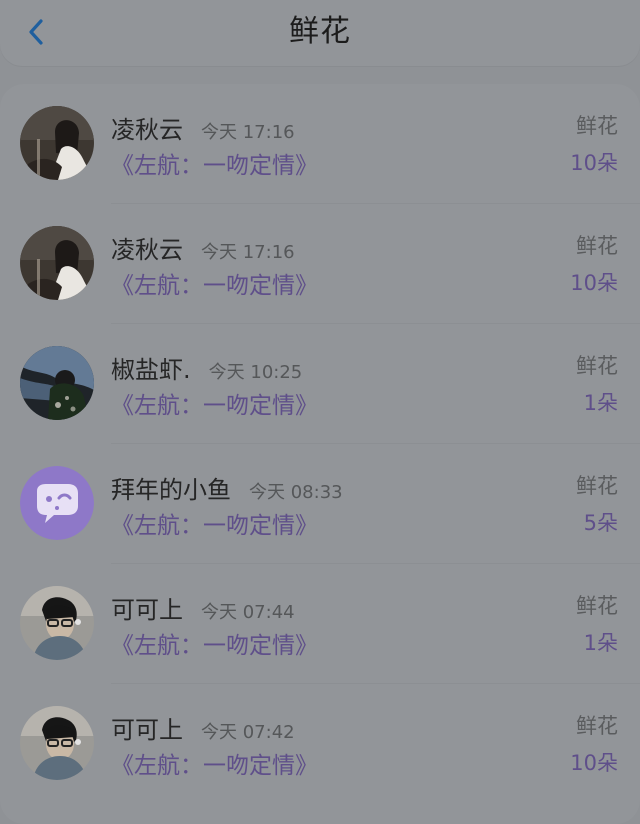 The height and width of the screenshot is (824, 640). Describe the element at coordinates (171, 490) in the screenshot. I see `user-name: 拜年的小鱼` at that location.